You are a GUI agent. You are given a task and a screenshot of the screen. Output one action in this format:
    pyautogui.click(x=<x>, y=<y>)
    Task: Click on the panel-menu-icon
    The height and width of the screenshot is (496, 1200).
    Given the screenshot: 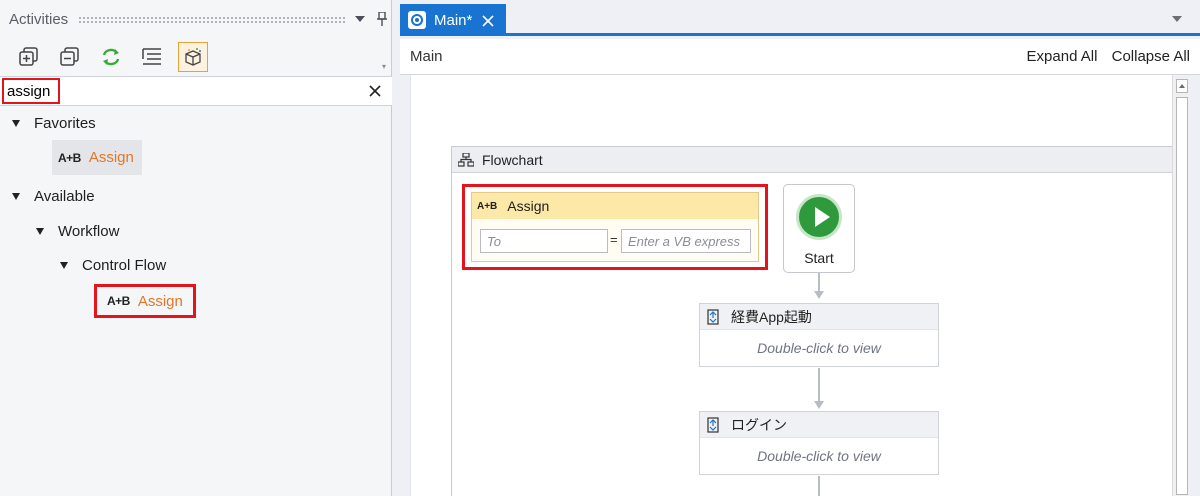 What is the action you would take?
    pyautogui.click(x=360, y=19)
    